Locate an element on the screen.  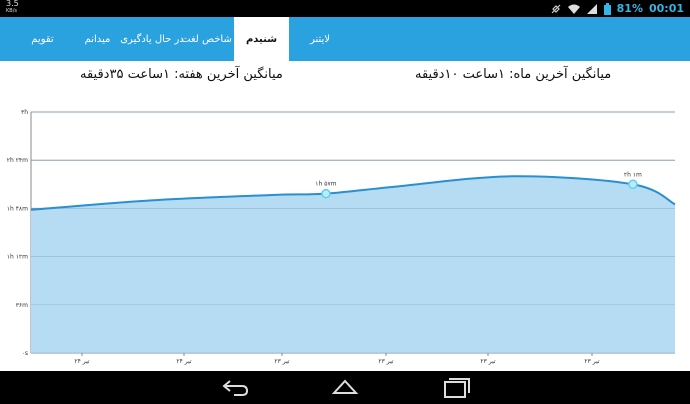
data-label: ۲h ۱m is located at coordinates (633, 174).